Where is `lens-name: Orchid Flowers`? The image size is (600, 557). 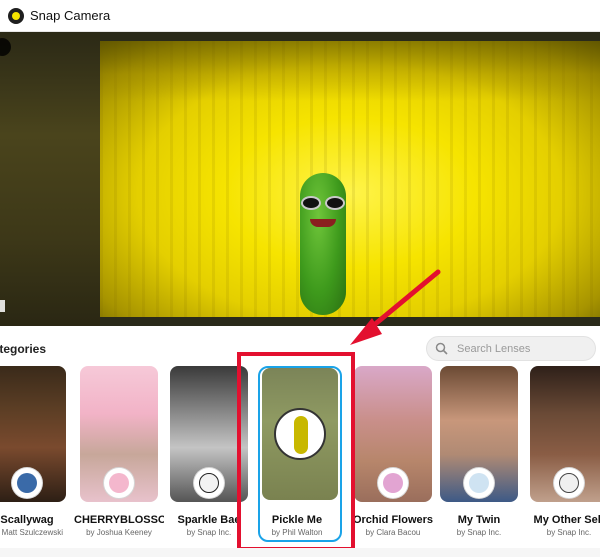 lens-name: Orchid Flowers is located at coordinates (393, 520).